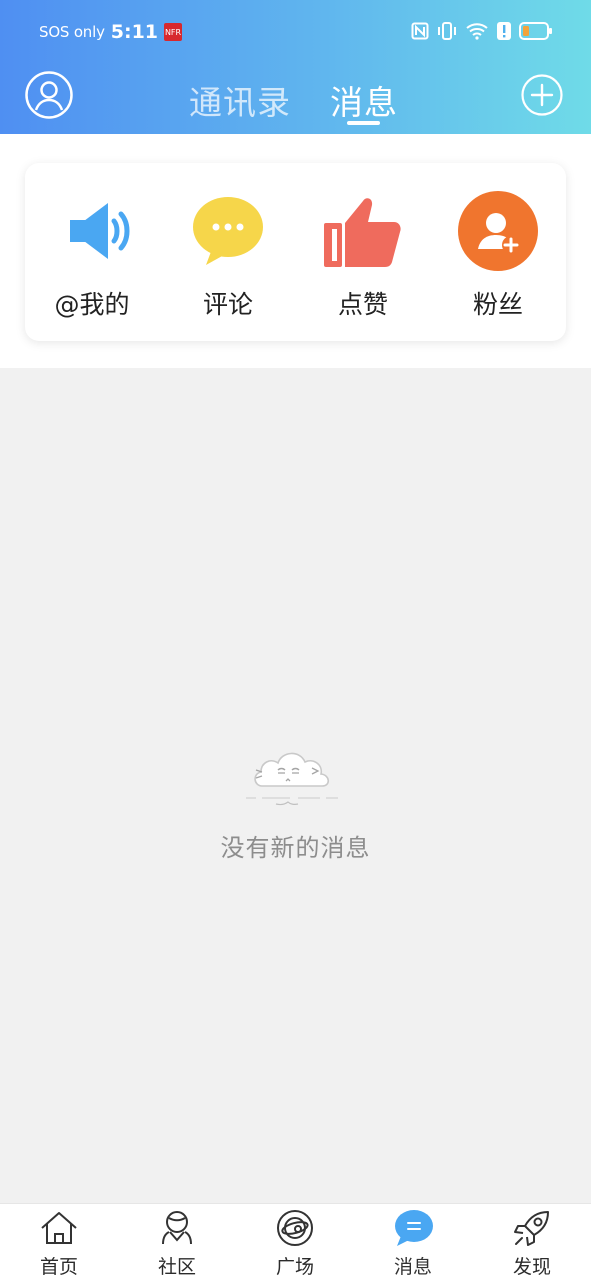 This screenshot has height=1280, width=591. I want to click on quick-action-label: 粉丝, so click(497, 304).